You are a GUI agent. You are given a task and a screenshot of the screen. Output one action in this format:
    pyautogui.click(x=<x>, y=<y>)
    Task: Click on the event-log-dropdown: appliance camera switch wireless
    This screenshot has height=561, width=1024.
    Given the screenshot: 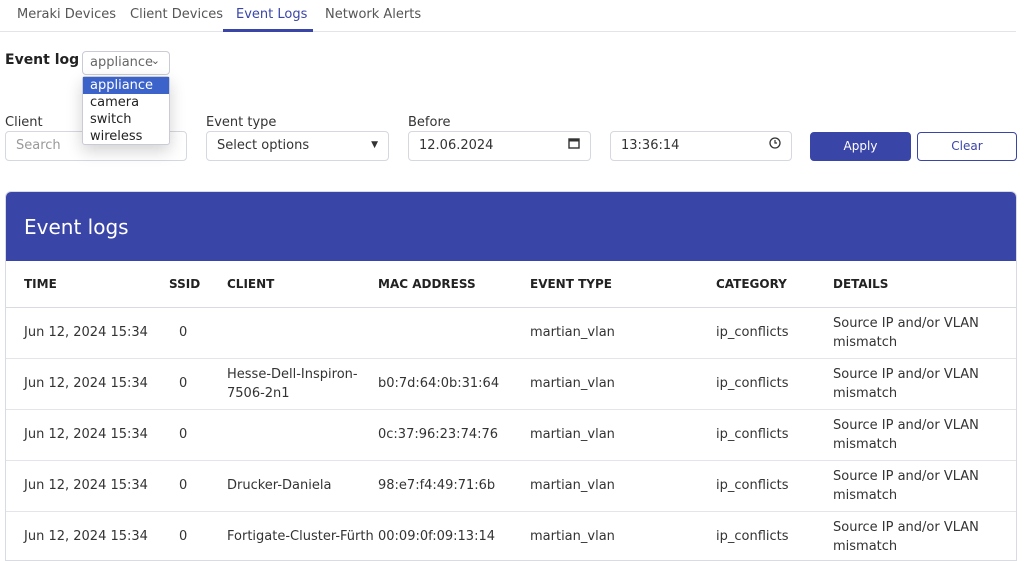 What is the action you would take?
    pyautogui.click(x=126, y=110)
    